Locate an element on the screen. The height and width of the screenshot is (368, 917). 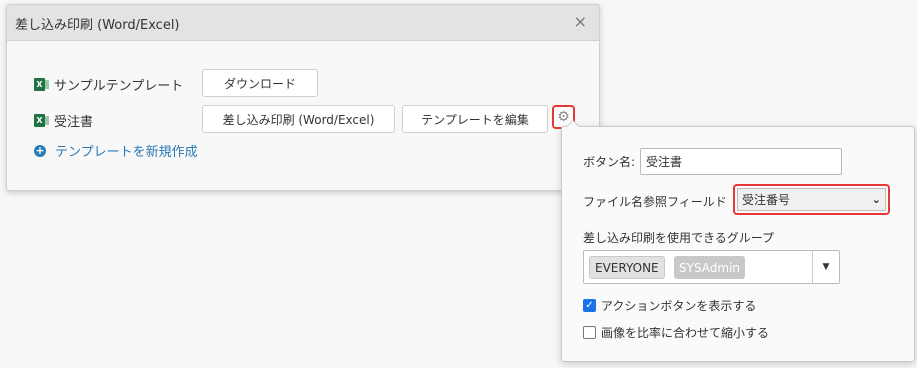
file-field-select: 受注番号 ⌄ is located at coordinates (811, 199).